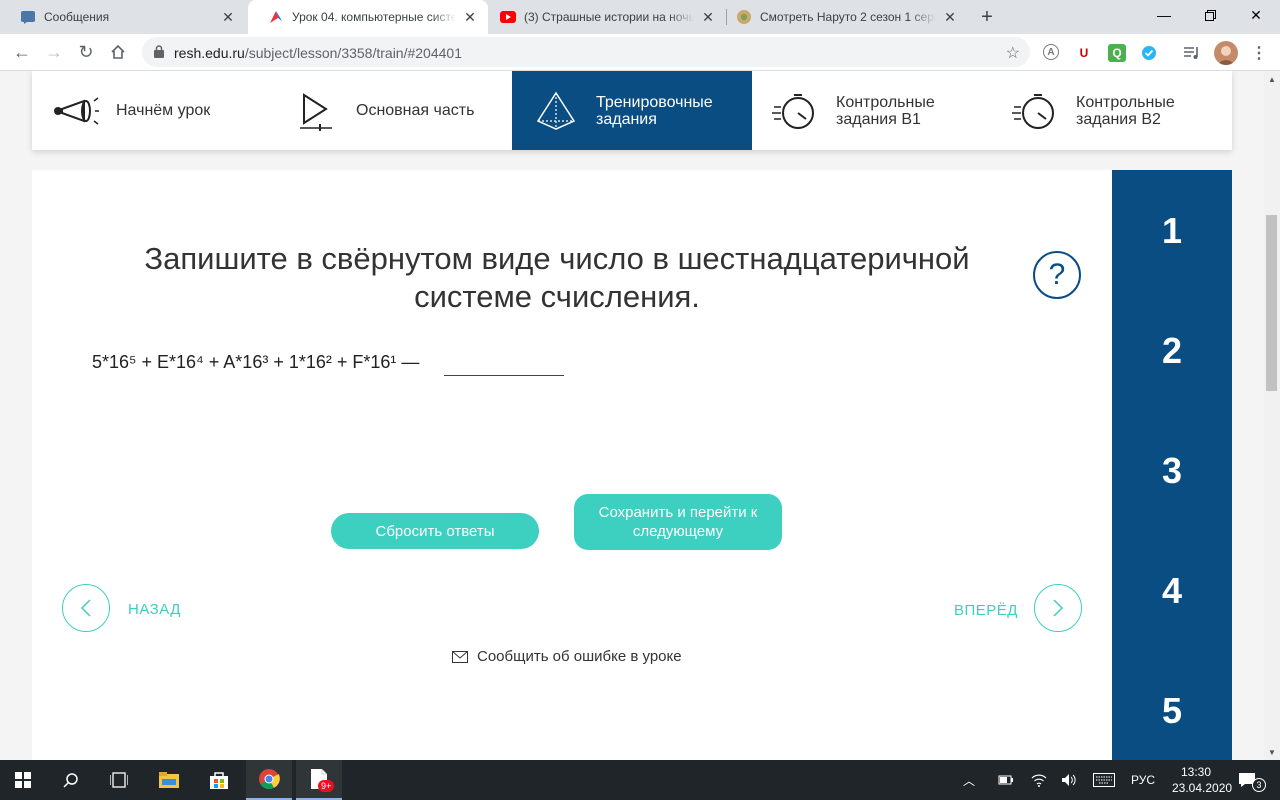 Image resolution: width=1280 pixels, height=800 pixels. I want to click on lesson-nav-control-b2: Контрольные задания В2, so click(1112, 110).